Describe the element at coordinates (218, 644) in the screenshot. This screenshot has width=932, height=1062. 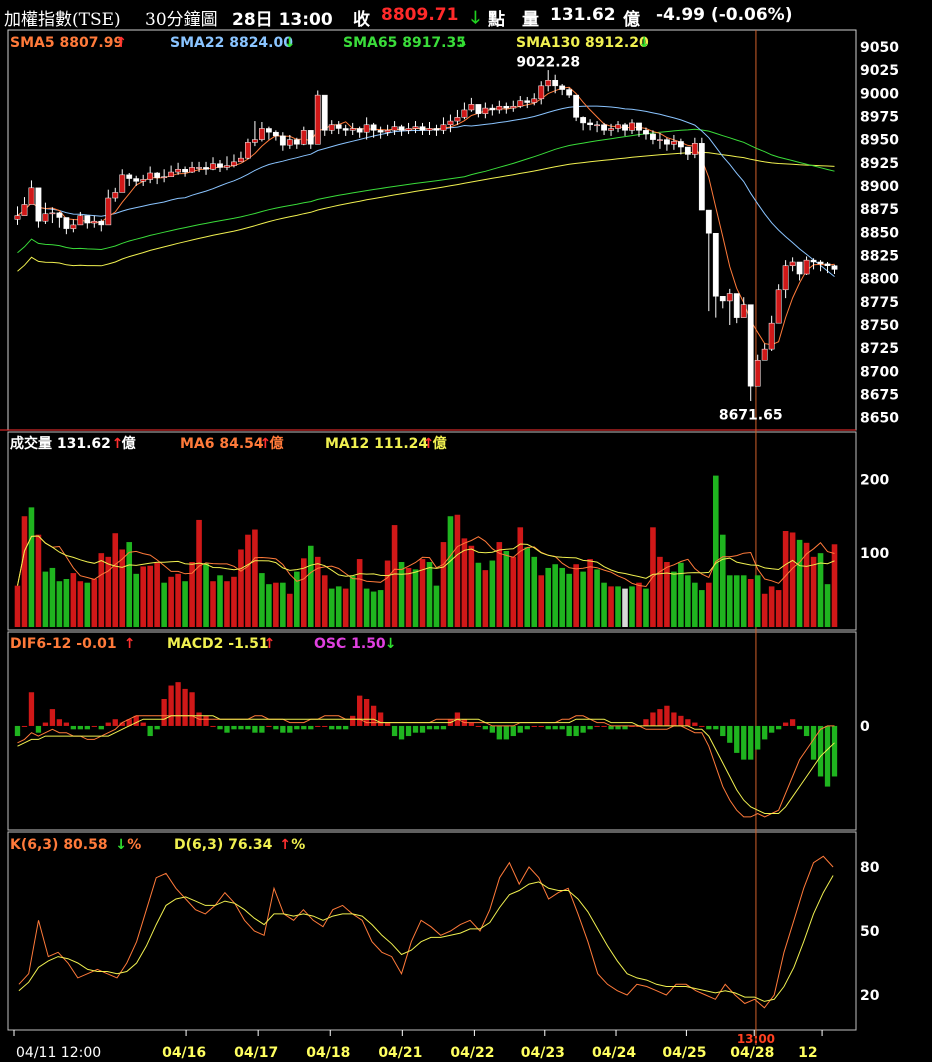
I see `macd-legend: MACD2 -1.51` at that location.